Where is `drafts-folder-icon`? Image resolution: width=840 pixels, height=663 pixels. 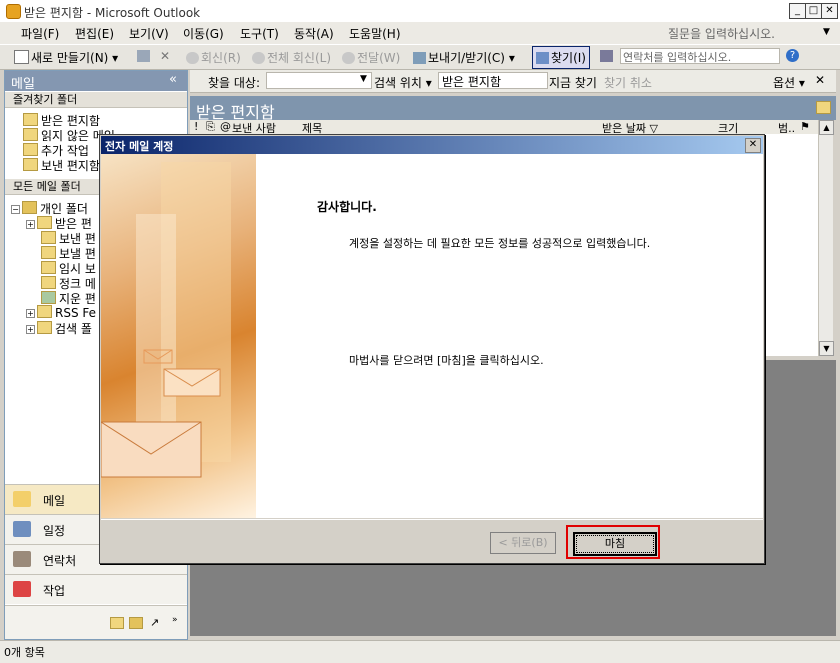 drafts-folder-icon is located at coordinates (48, 267).